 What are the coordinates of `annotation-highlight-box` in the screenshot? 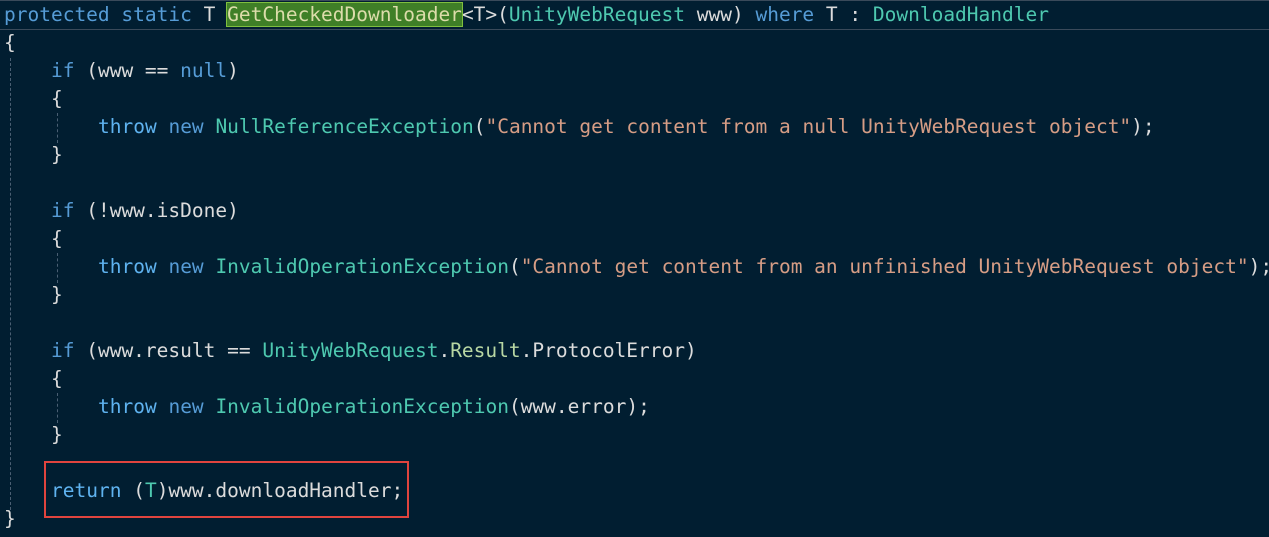 It's located at (226, 489).